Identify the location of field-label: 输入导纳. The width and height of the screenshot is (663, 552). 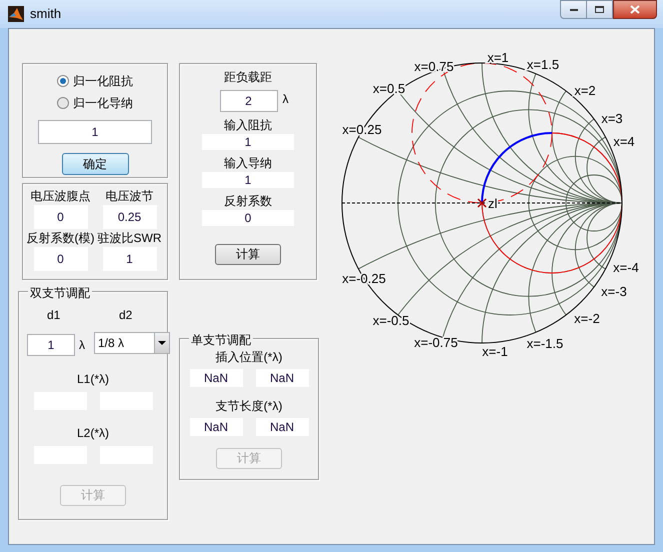
(248, 163).